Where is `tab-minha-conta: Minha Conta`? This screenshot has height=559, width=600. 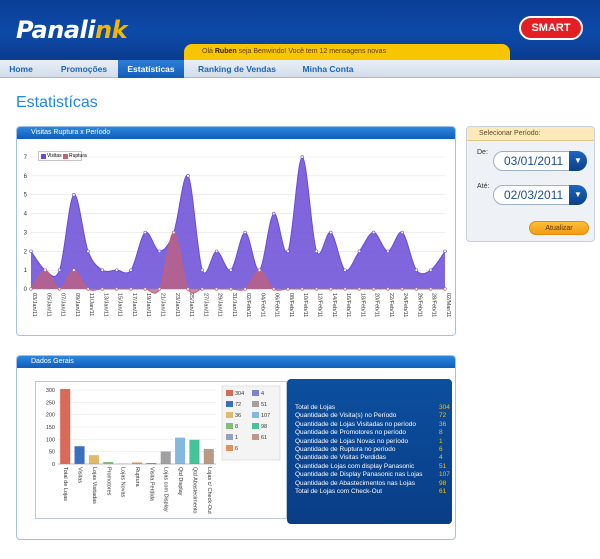 tab-minha-conta: Minha Conta is located at coordinates (328, 69).